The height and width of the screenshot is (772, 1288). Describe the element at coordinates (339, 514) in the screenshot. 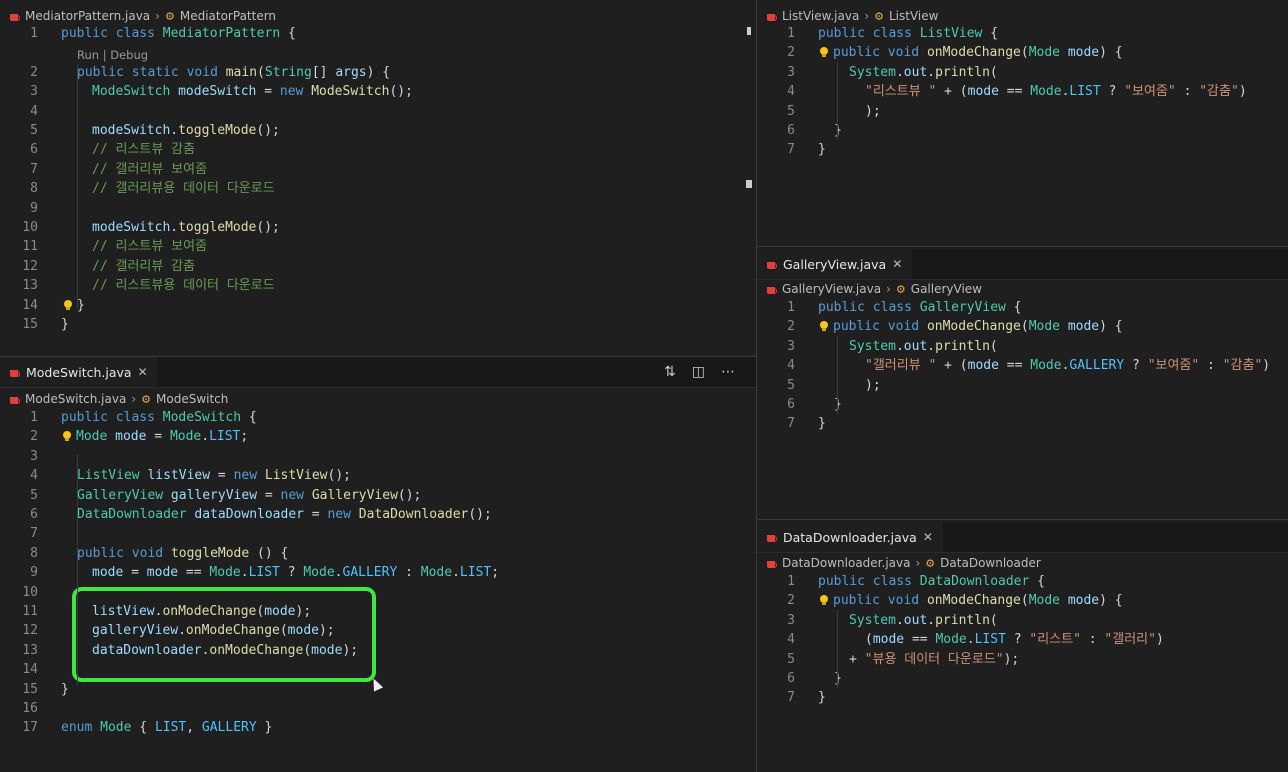

I see `code-token: new` at that location.